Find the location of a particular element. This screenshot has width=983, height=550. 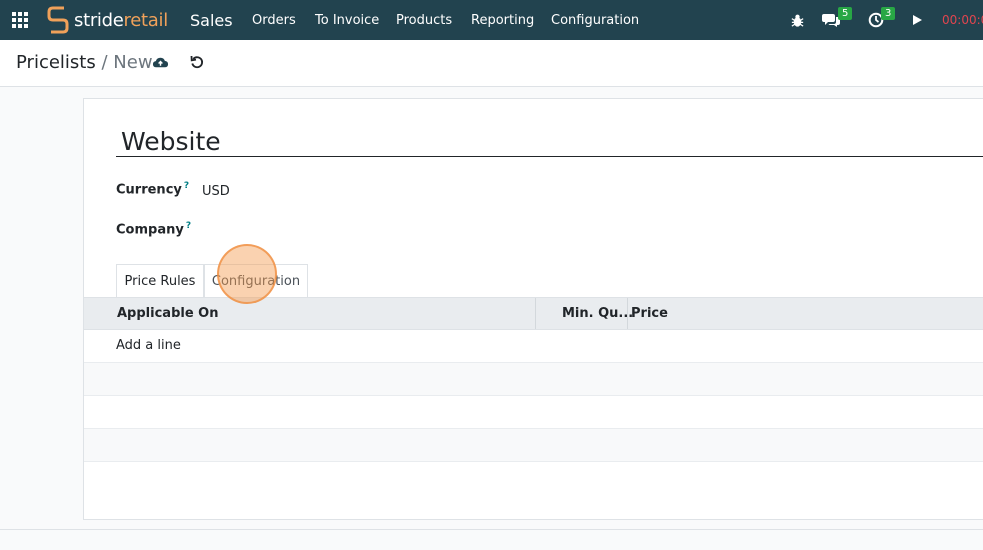

company-label-text: Company is located at coordinates (150, 230).